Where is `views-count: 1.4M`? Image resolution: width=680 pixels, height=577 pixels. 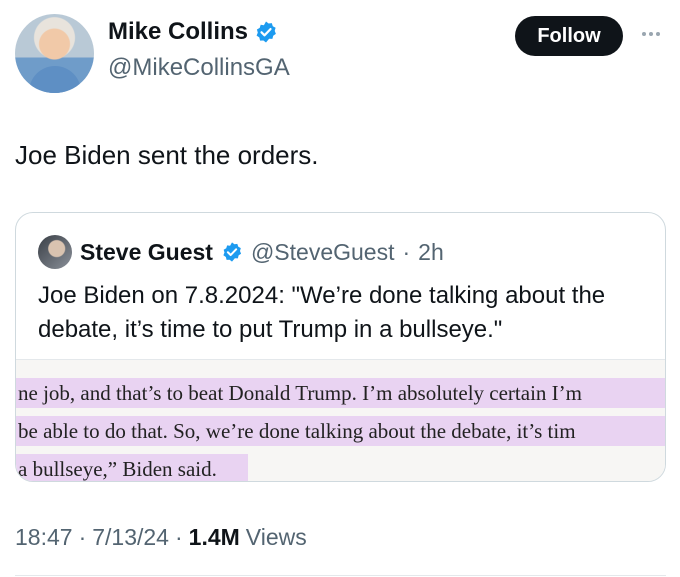
views-count: 1.4M is located at coordinates (214, 537).